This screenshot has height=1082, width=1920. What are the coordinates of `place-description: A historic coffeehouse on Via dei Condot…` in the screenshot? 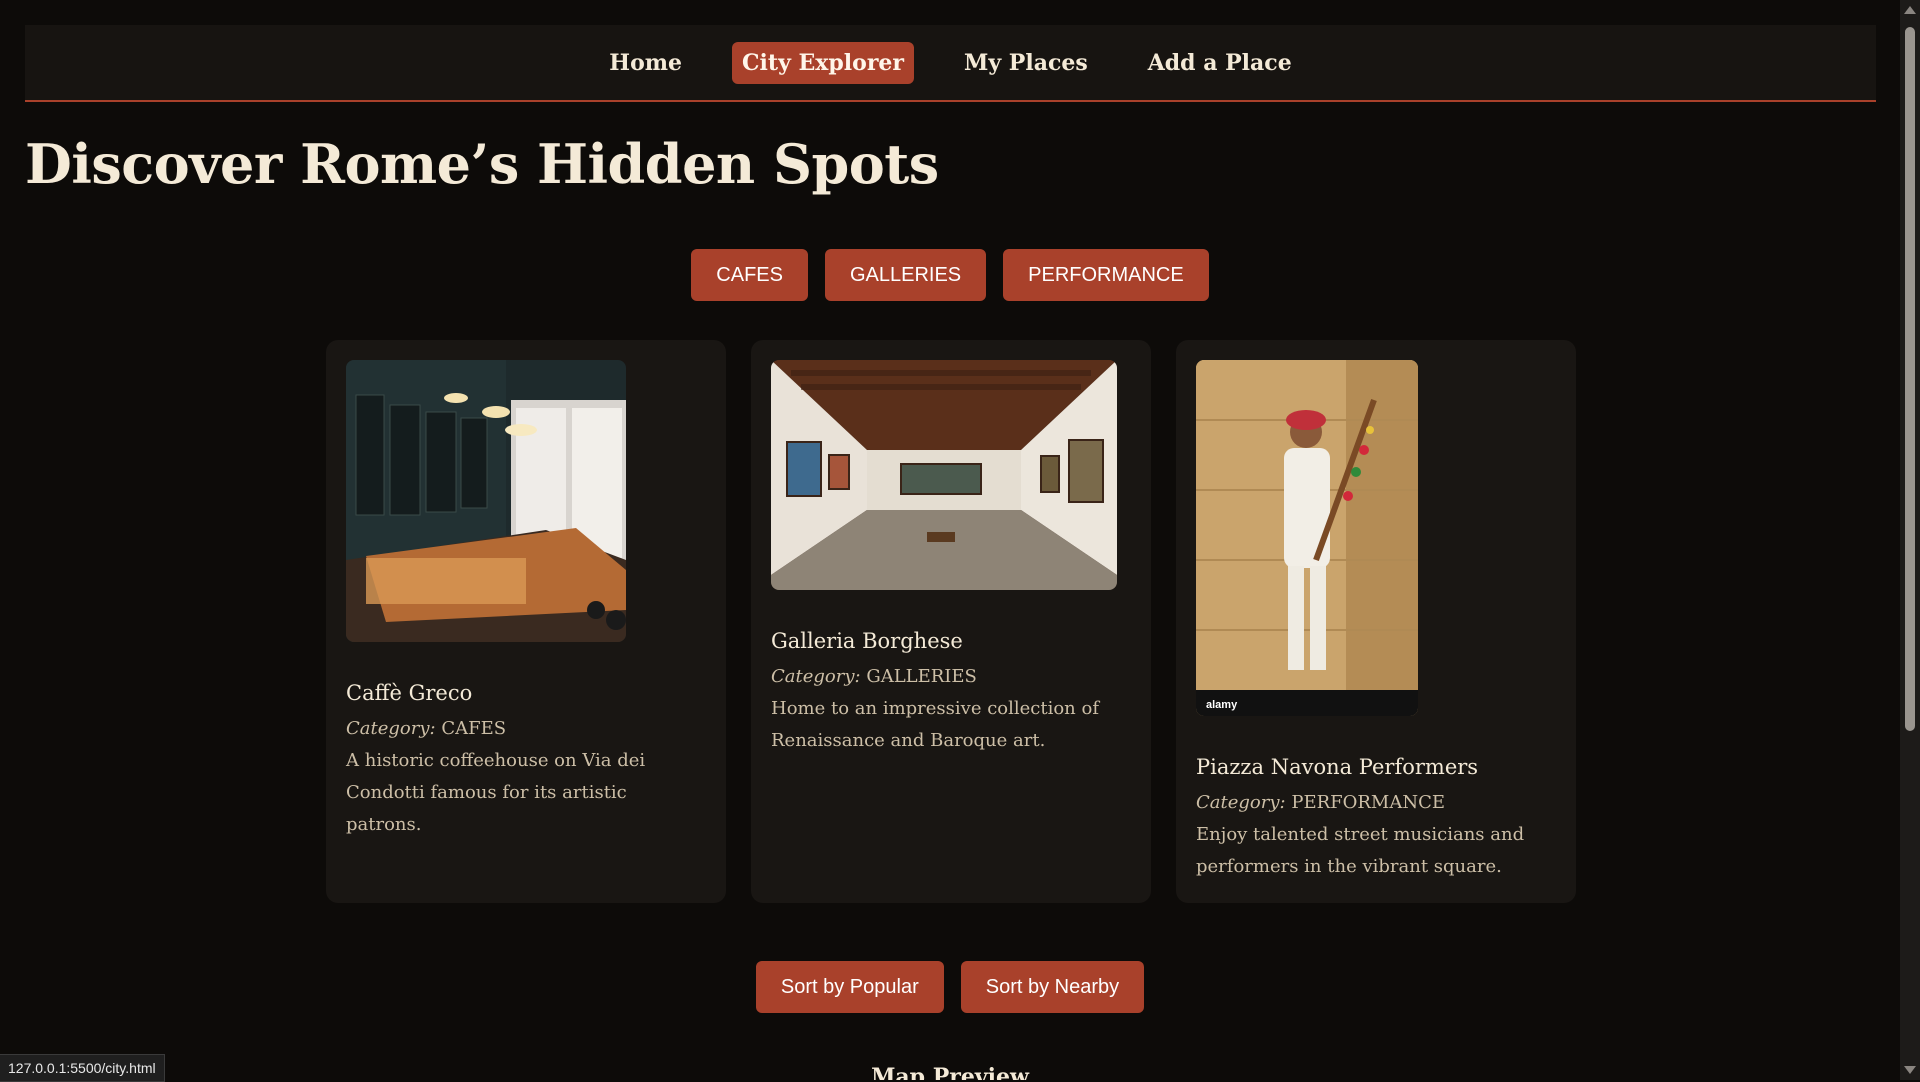 It's located at (496, 793).